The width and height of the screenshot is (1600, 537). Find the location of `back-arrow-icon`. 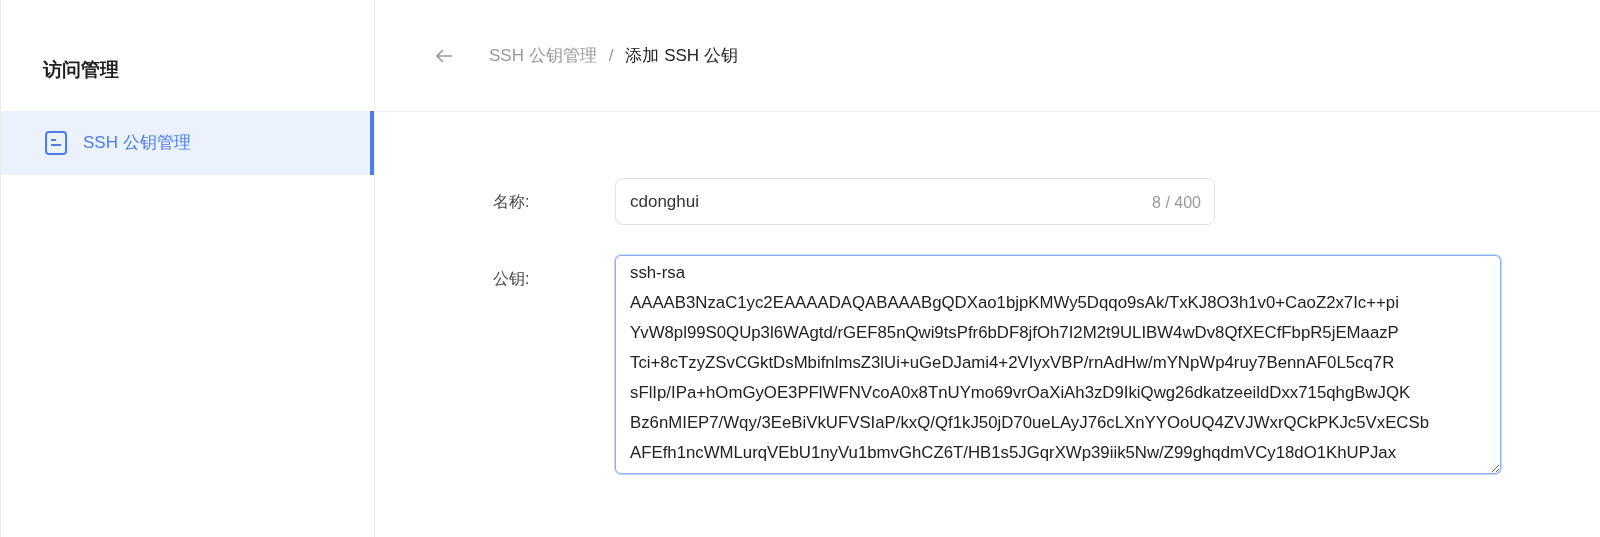

back-arrow-icon is located at coordinates (444, 55).